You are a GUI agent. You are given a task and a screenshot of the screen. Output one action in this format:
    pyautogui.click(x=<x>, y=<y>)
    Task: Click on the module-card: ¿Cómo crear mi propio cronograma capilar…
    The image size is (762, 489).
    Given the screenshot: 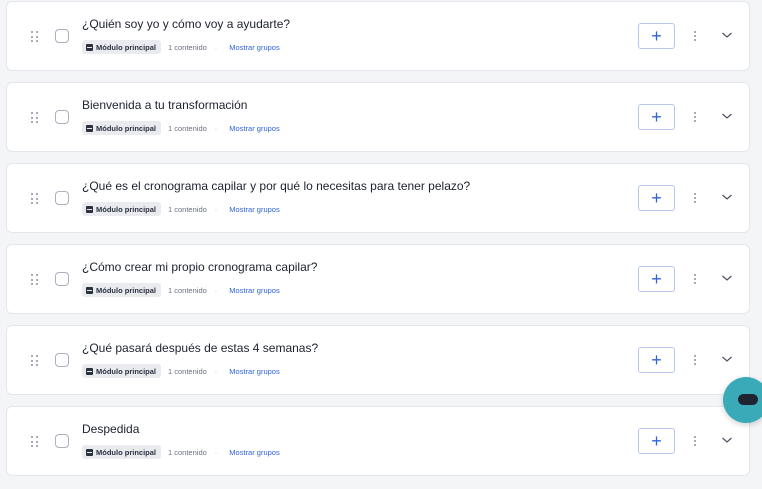 What is the action you would take?
    pyautogui.click(x=378, y=279)
    